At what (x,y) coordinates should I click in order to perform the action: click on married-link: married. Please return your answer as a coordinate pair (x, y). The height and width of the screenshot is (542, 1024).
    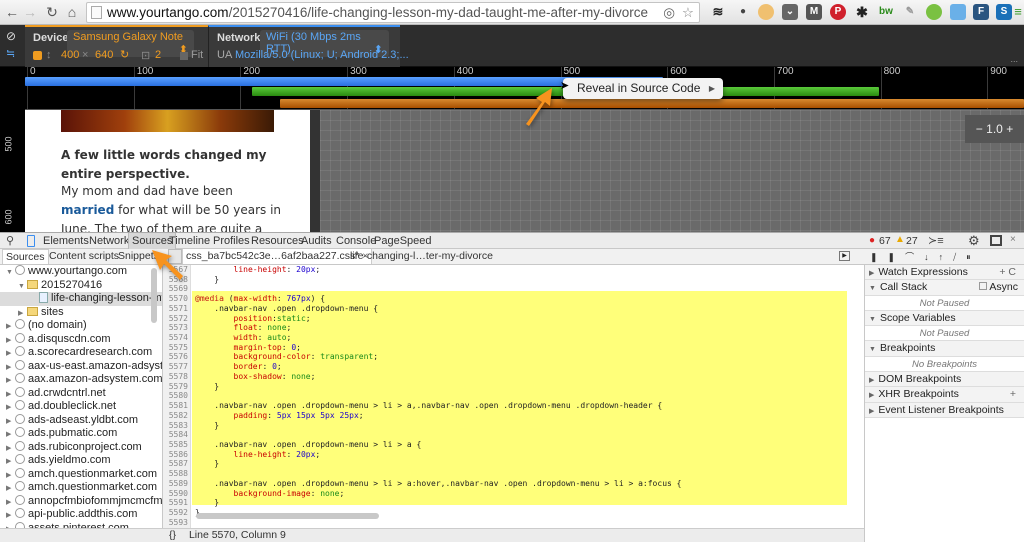
    Looking at the image, I should click on (87, 210).